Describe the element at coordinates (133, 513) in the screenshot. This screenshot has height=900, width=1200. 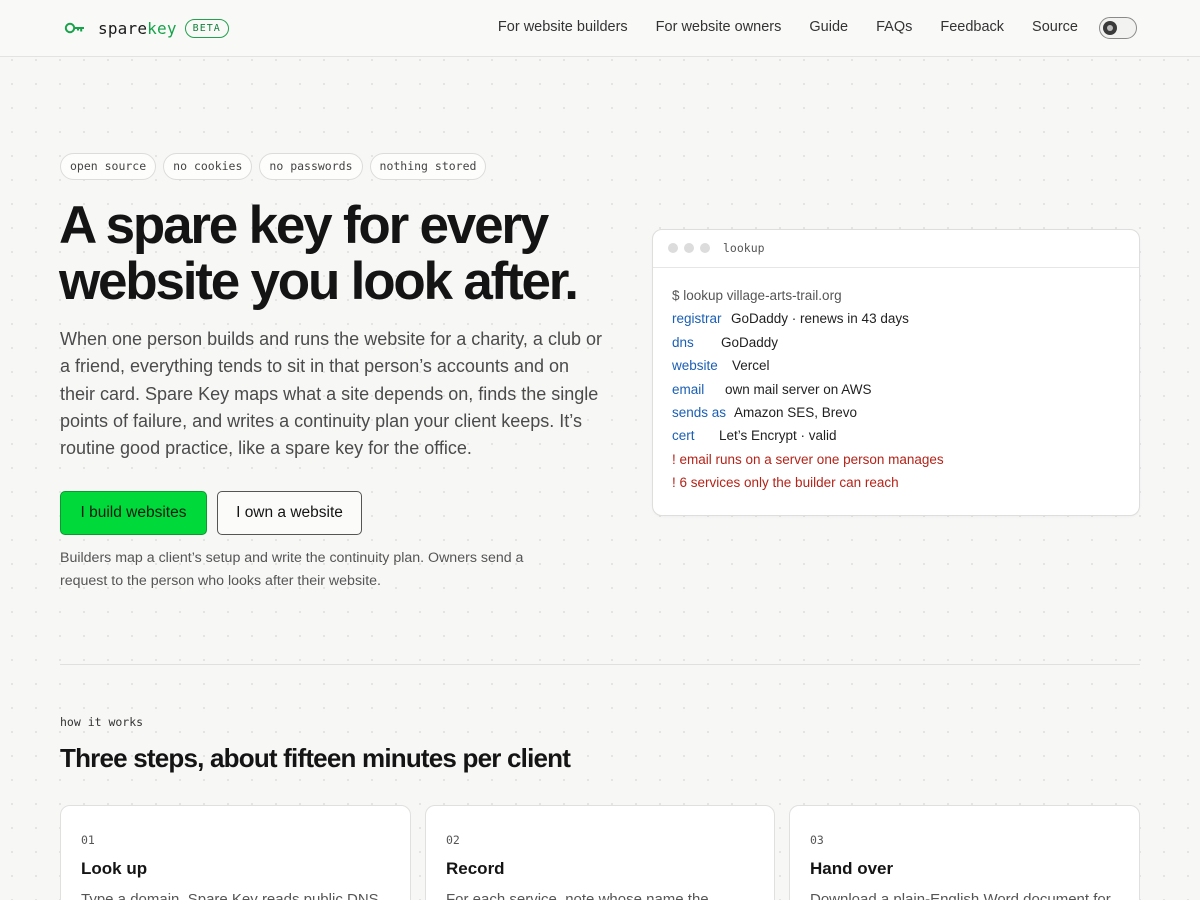
I see `build-websites-button: I build websites` at that location.